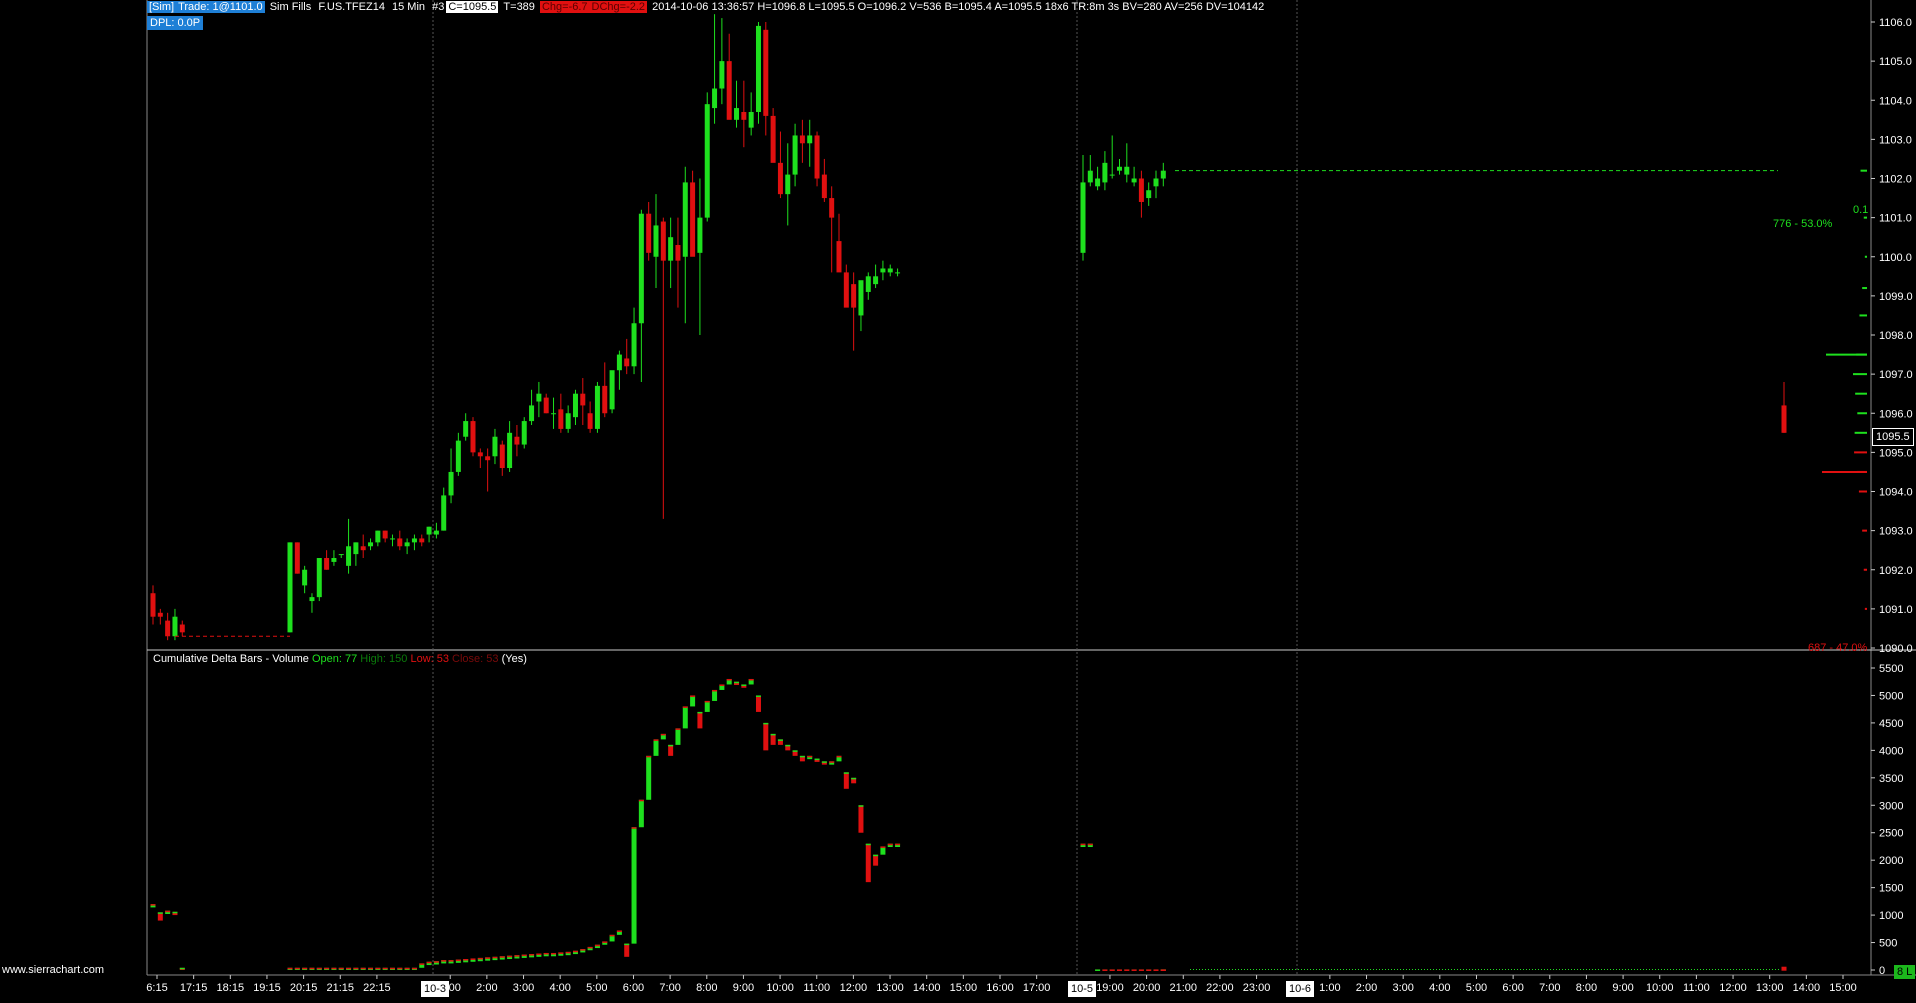  I want to click on time-axis-label: 2:00, so click(1366, 988).